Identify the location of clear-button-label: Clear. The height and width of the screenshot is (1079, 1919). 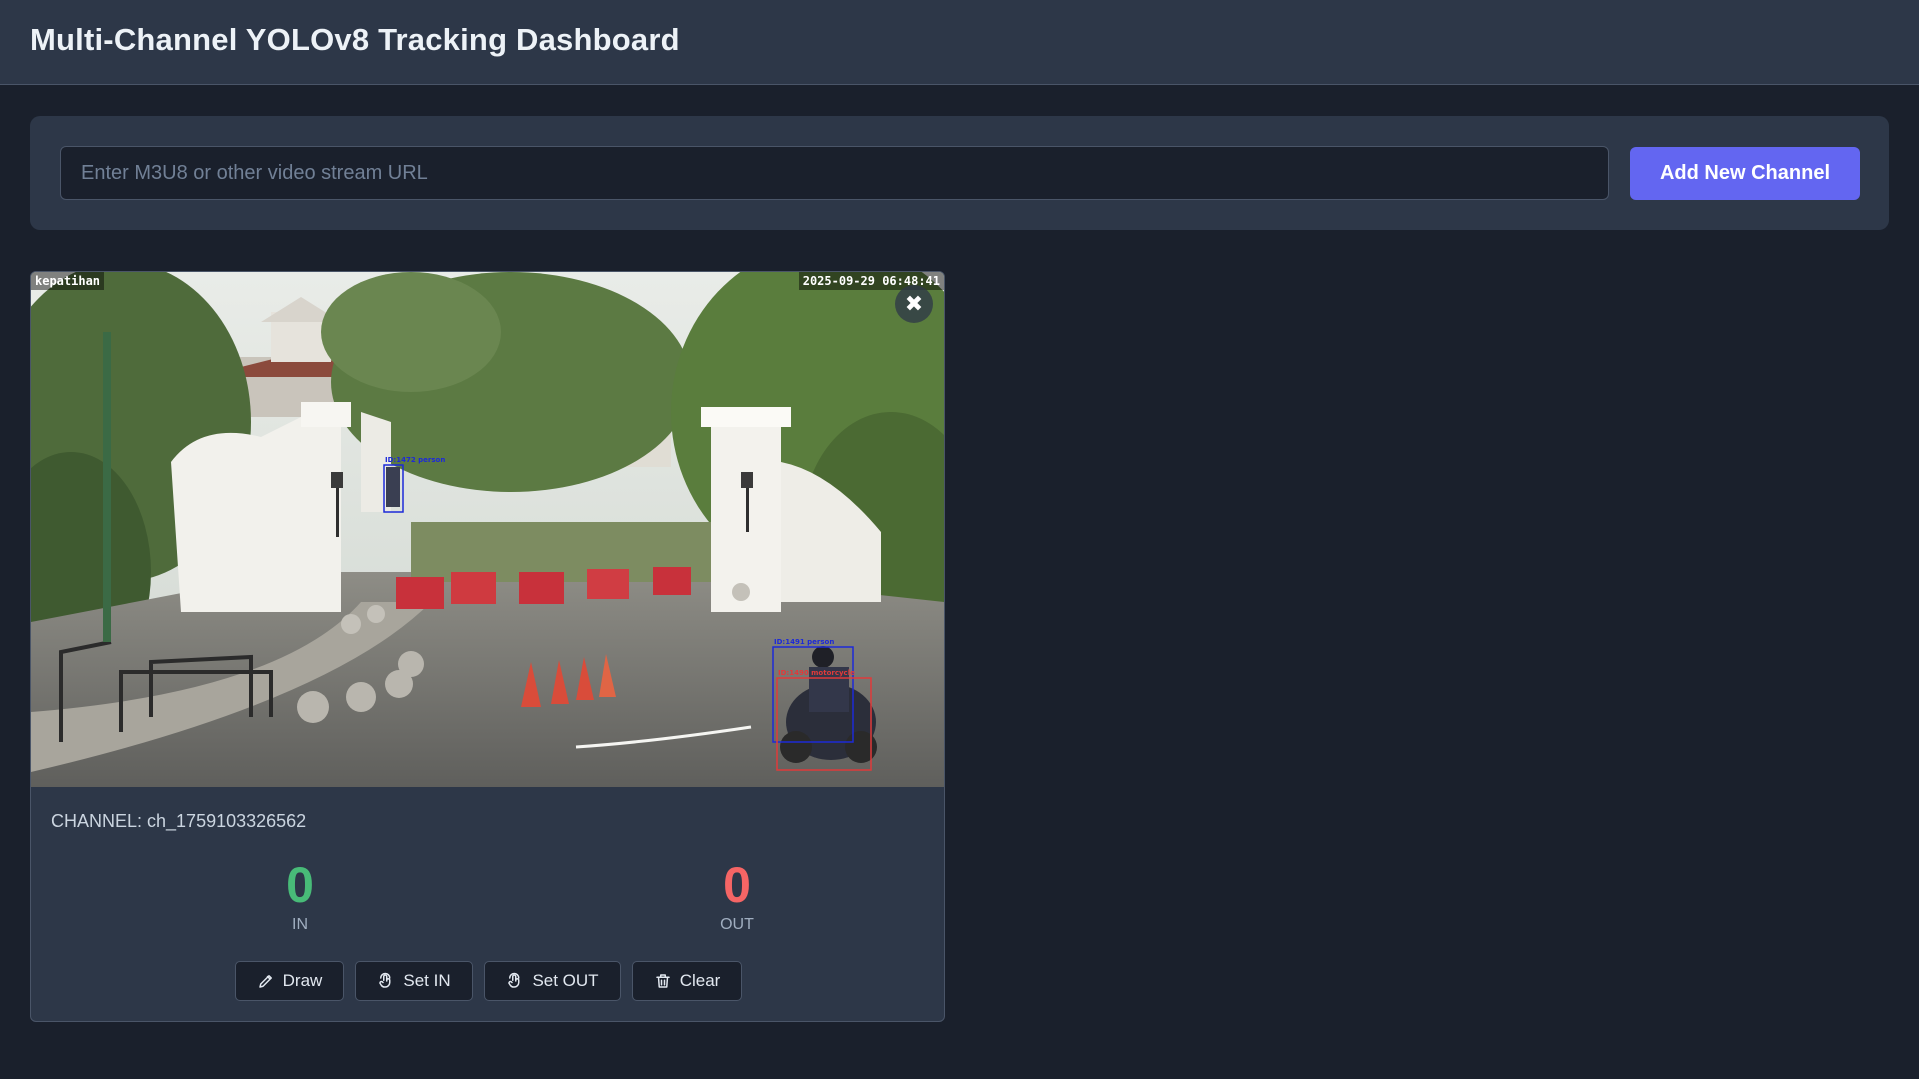
(700, 980).